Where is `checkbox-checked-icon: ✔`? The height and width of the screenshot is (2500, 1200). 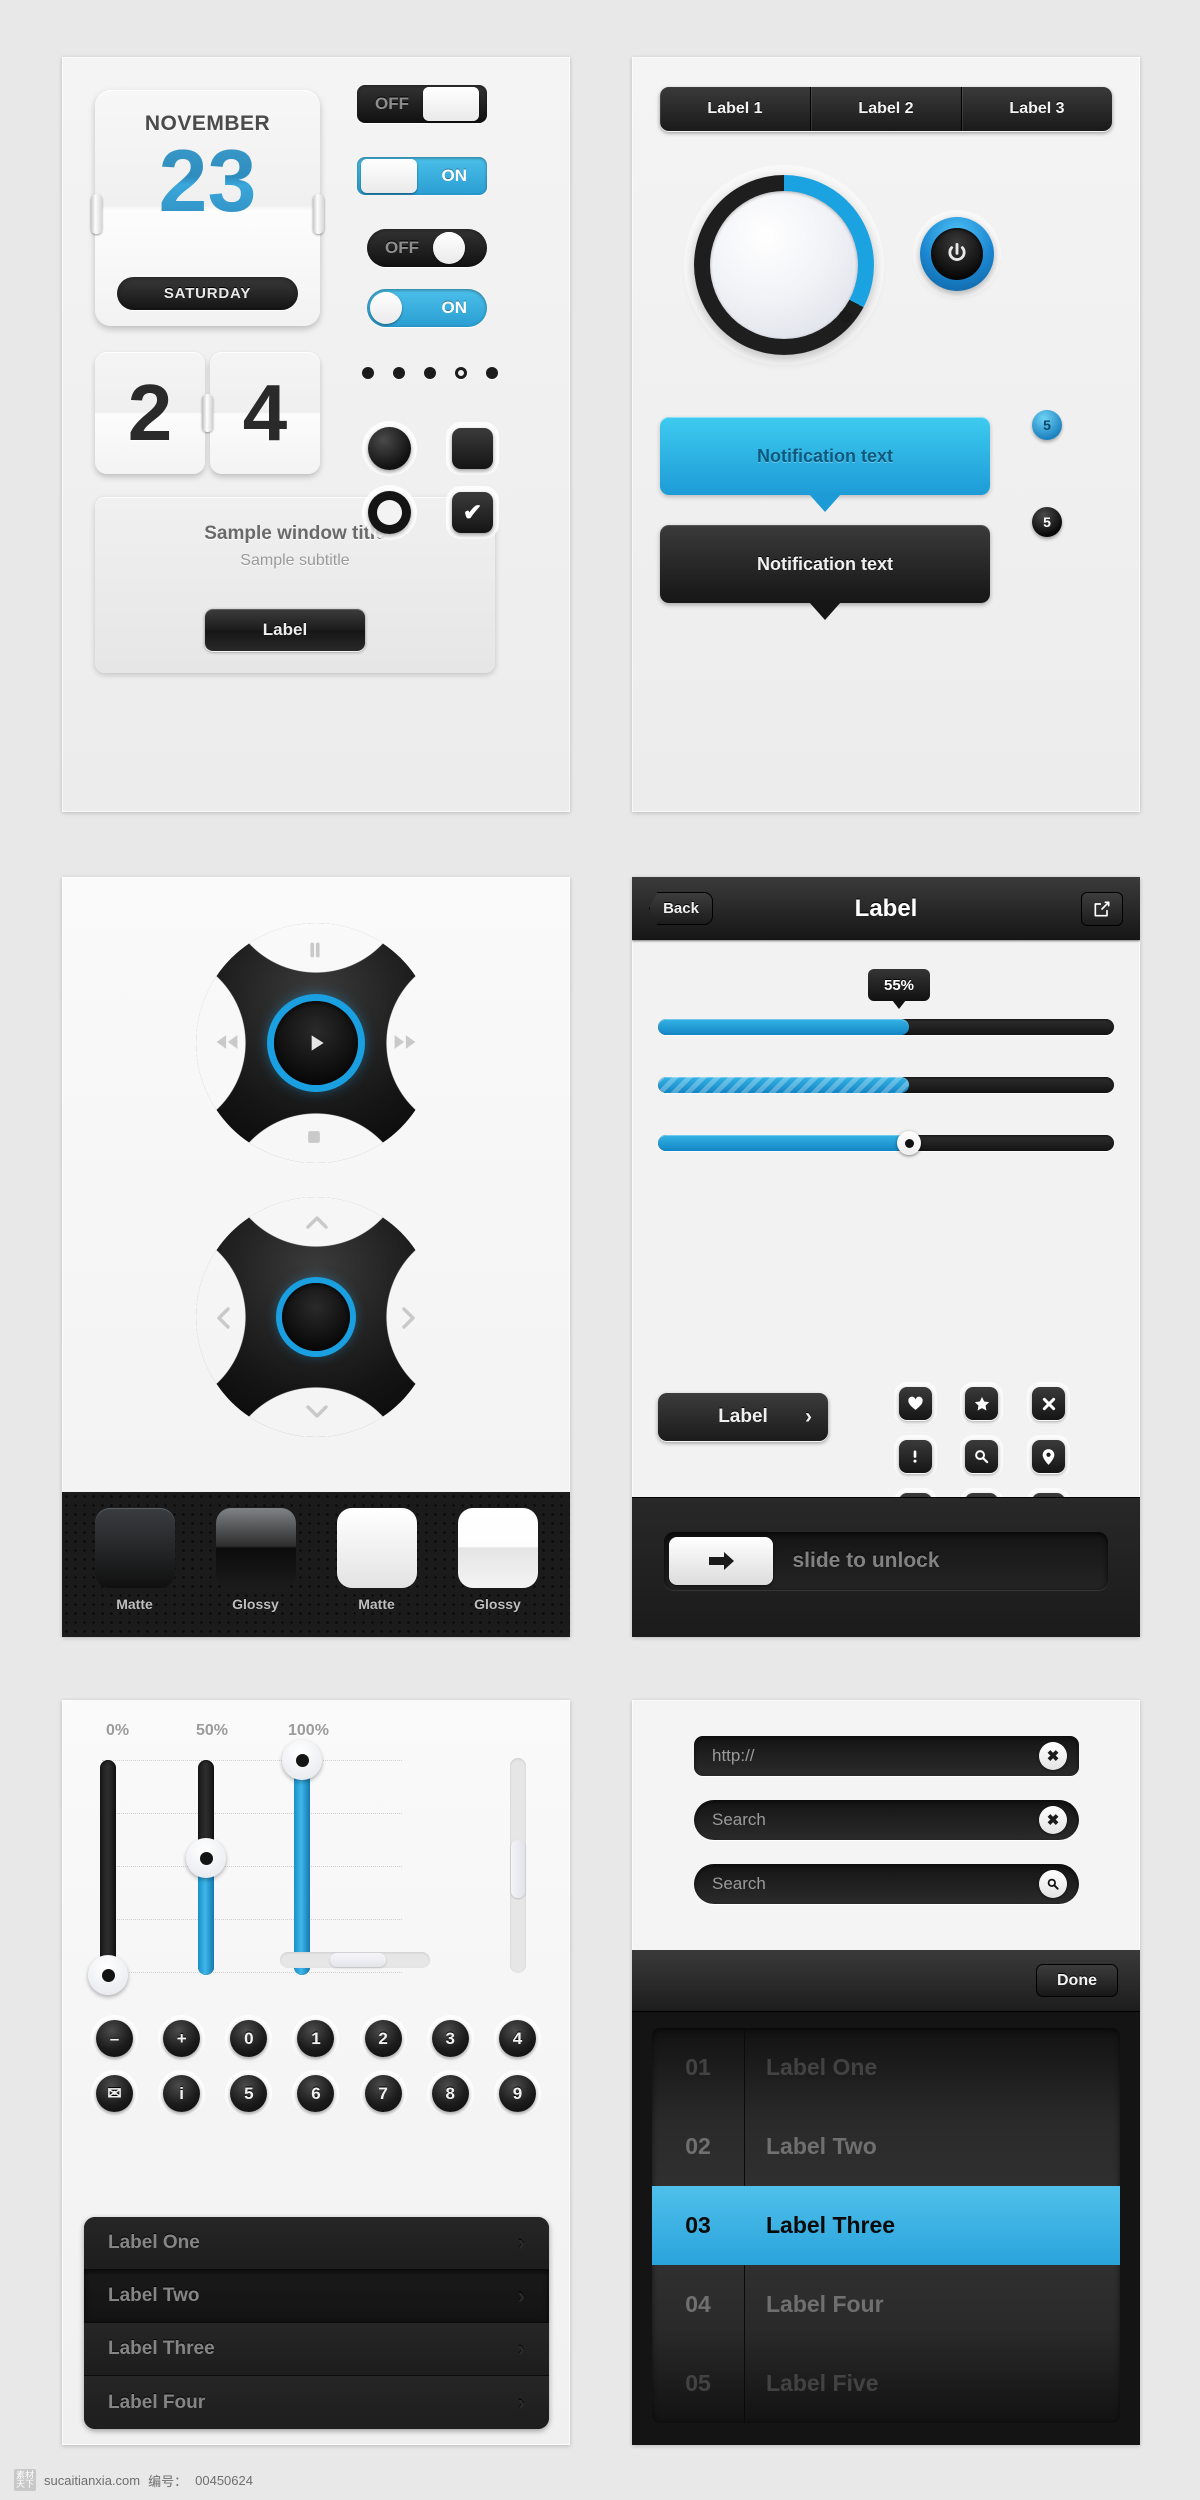 checkbox-checked-icon: ✔ is located at coordinates (472, 512).